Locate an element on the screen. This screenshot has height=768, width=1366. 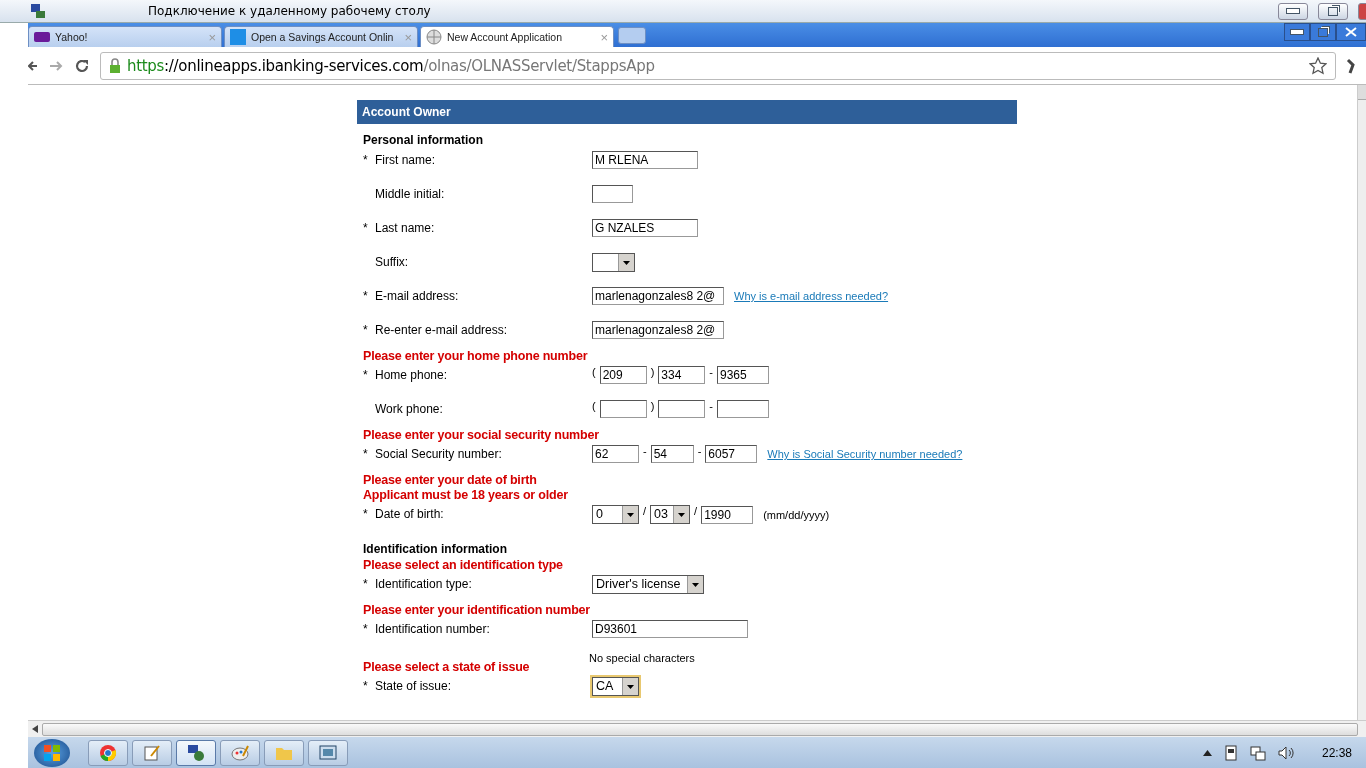
error-message: Please select an identification type is located at coordinates (463, 565).